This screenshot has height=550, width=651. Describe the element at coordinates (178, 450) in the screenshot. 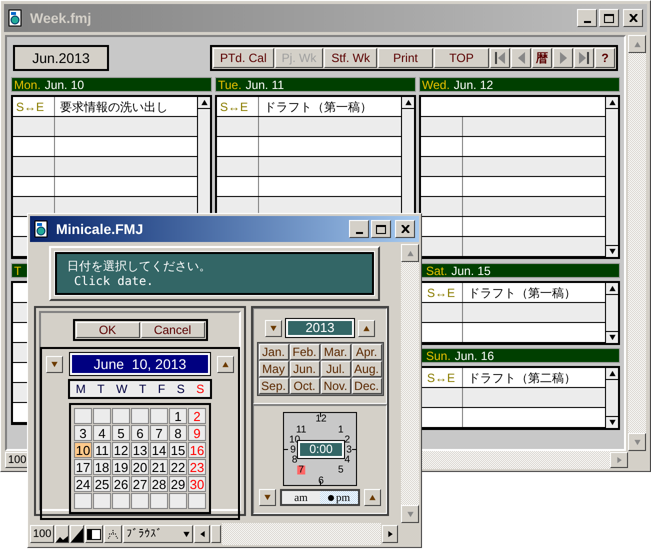

I see `day-cell: 15` at that location.